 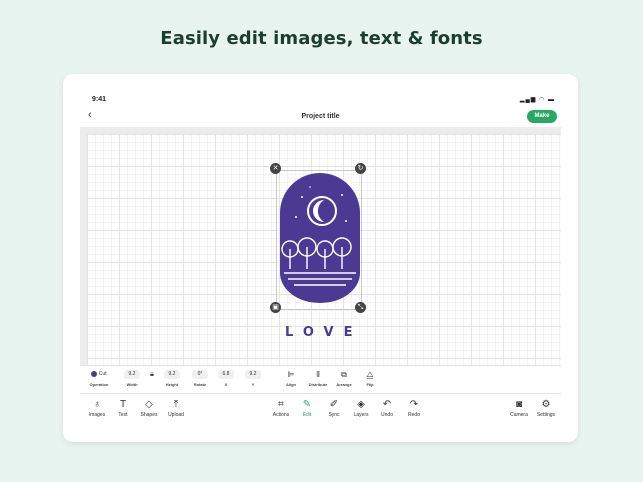 What do you see at coordinates (99, 99) in the screenshot?
I see `status-time: 9:41` at bounding box center [99, 99].